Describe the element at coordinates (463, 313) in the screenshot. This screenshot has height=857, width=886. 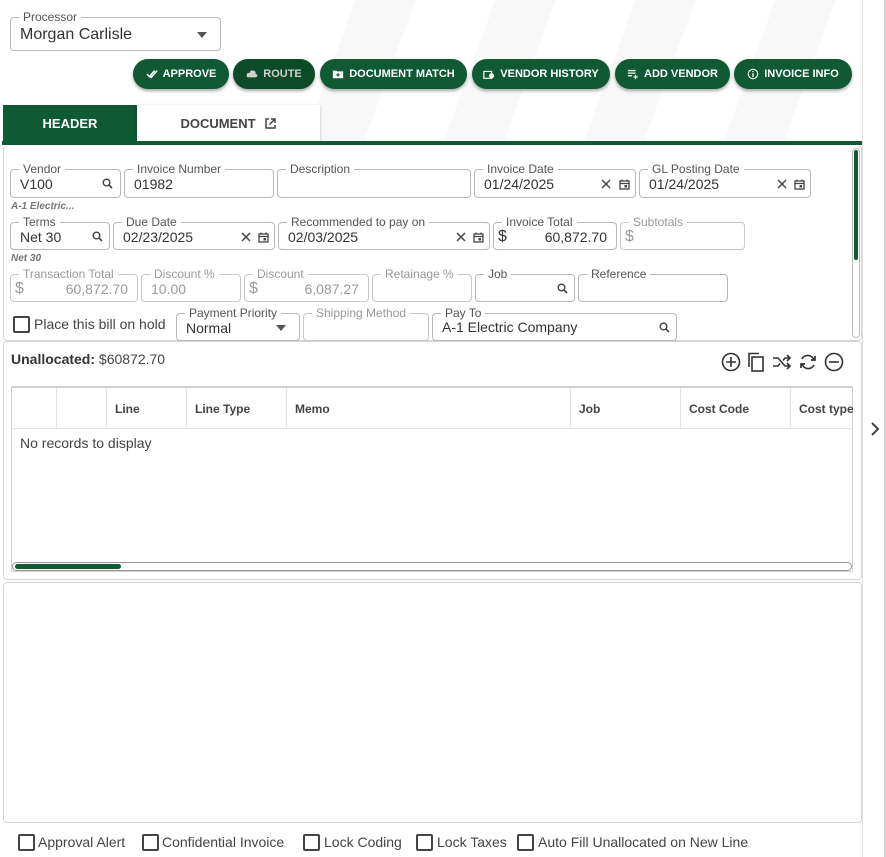
I see `pay-to-label: Pay To` at that location.